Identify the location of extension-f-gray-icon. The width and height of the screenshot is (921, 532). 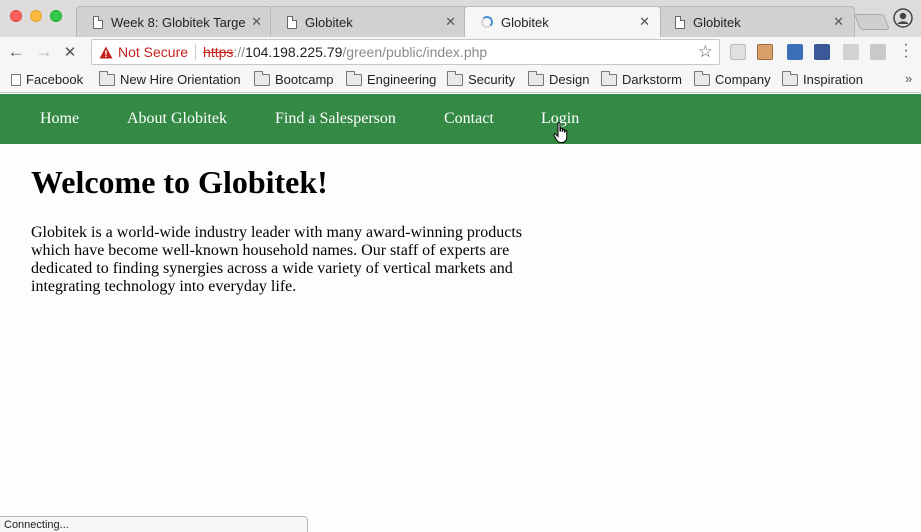
(851, 52).